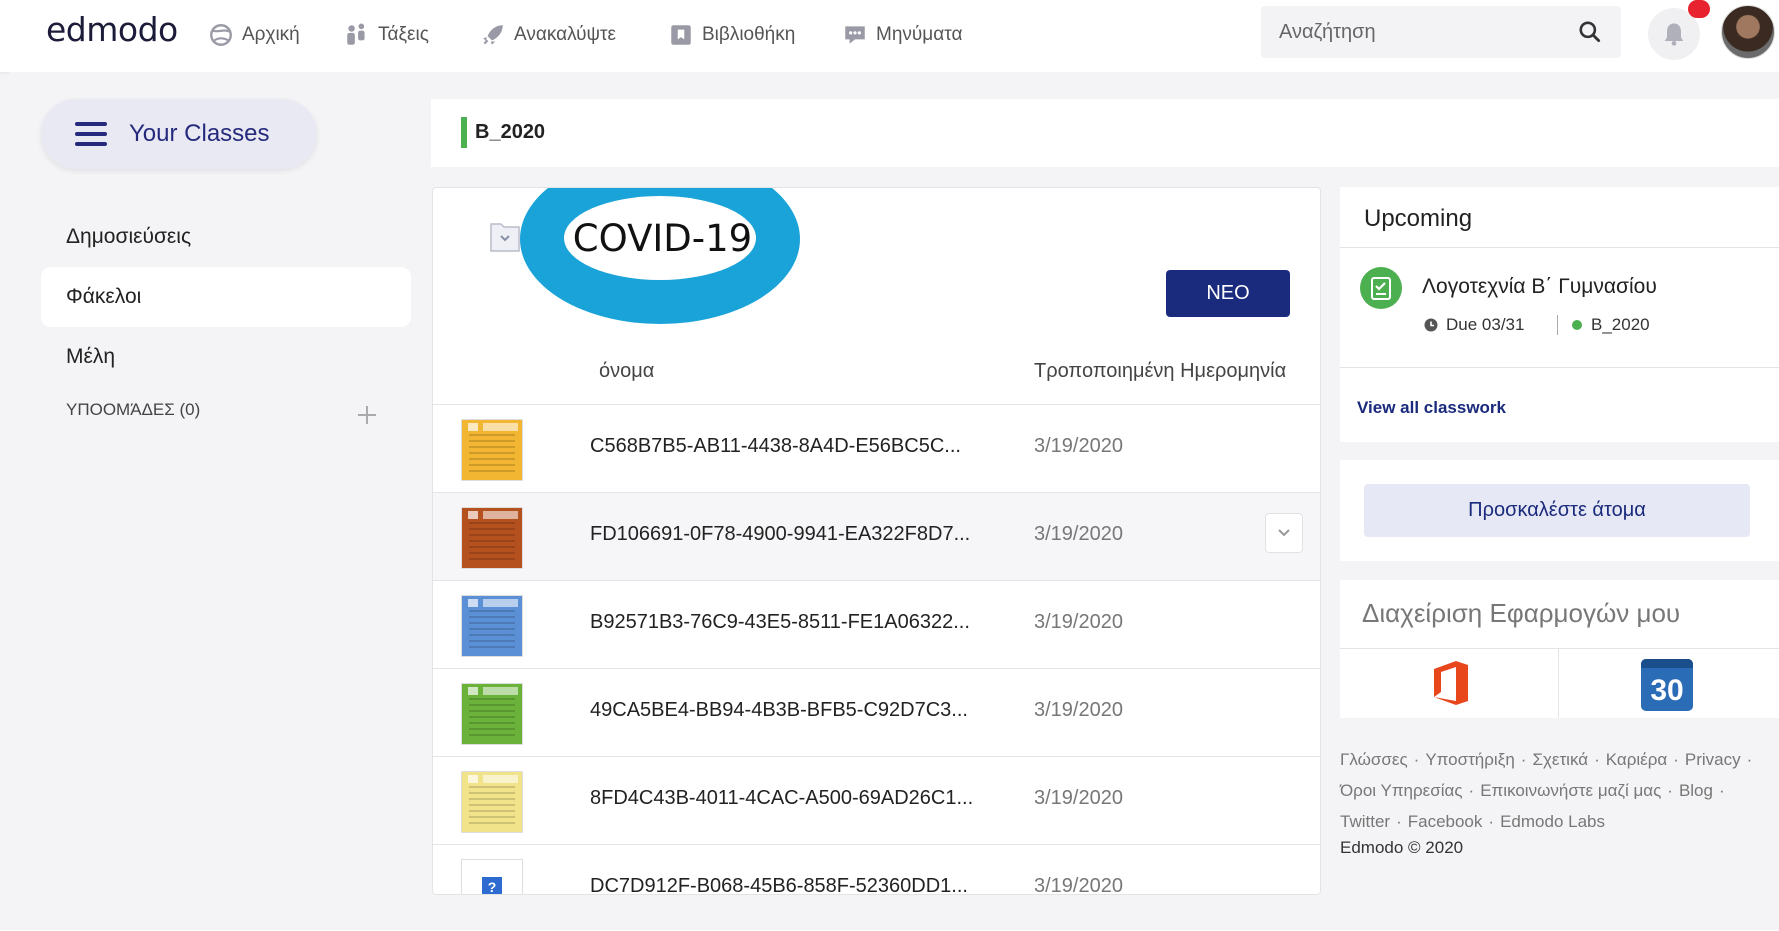  I want to click on your-classes-button: Your Classes, so click(179, 134).